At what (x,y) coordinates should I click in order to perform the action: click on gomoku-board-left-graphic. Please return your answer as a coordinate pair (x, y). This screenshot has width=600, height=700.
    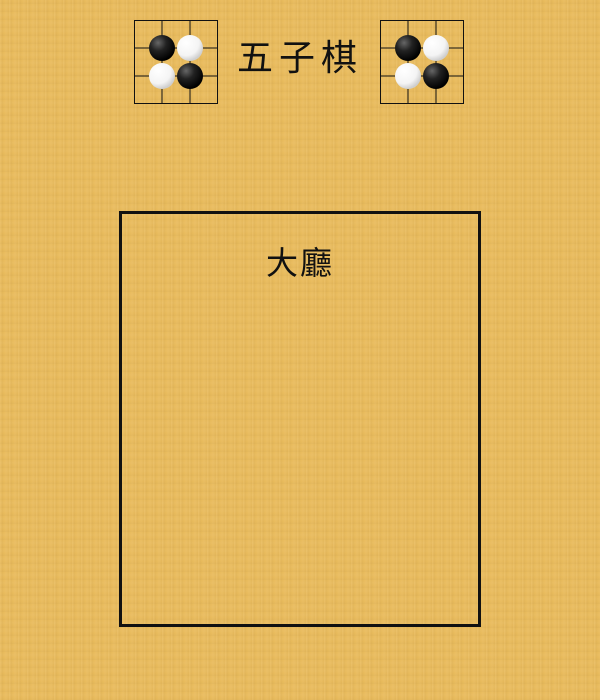
    Looking at the image, I should click on (176, 62).